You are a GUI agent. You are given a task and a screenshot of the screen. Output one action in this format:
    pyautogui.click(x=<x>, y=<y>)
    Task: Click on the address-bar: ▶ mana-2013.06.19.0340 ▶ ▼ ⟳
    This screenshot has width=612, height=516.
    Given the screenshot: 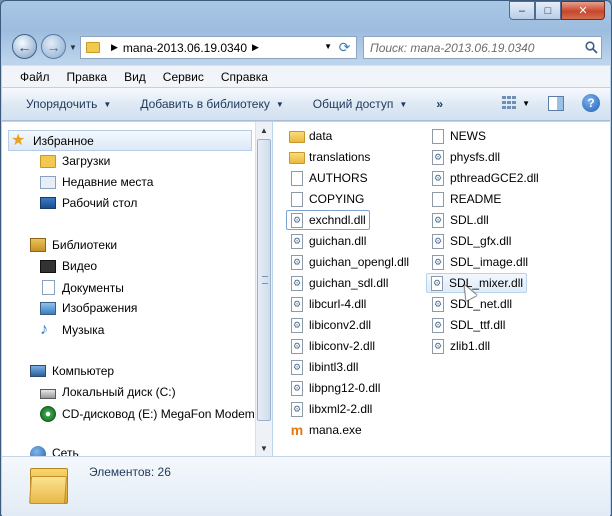 What is the action you would take?
    pyautogui.click(x=218, y=47)
    